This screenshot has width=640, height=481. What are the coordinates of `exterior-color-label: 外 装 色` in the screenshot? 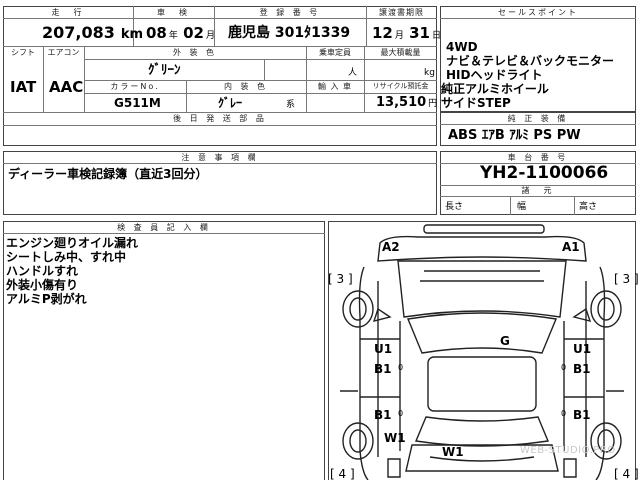 It's located at (195, 52).